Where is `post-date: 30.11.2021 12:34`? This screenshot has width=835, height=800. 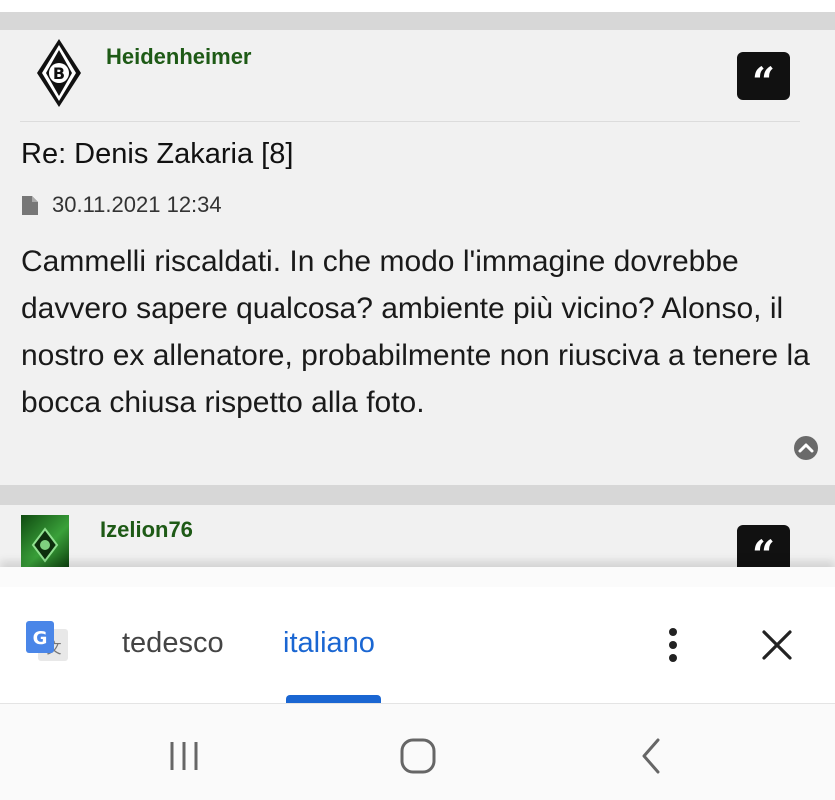
post-date: 30.11.2021 12:34 is located at coordinates (137, 204).